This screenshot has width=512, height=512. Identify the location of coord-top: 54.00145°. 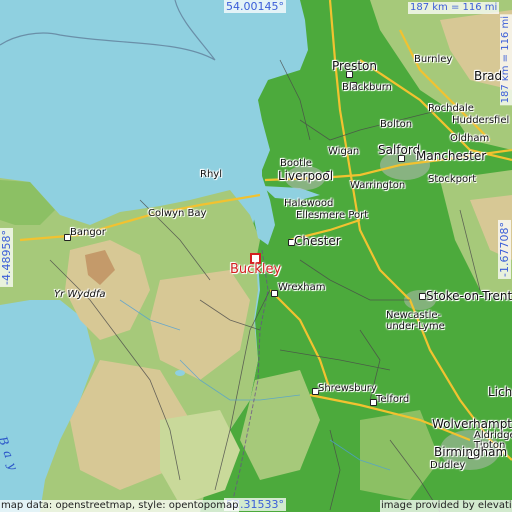
(255, 6).